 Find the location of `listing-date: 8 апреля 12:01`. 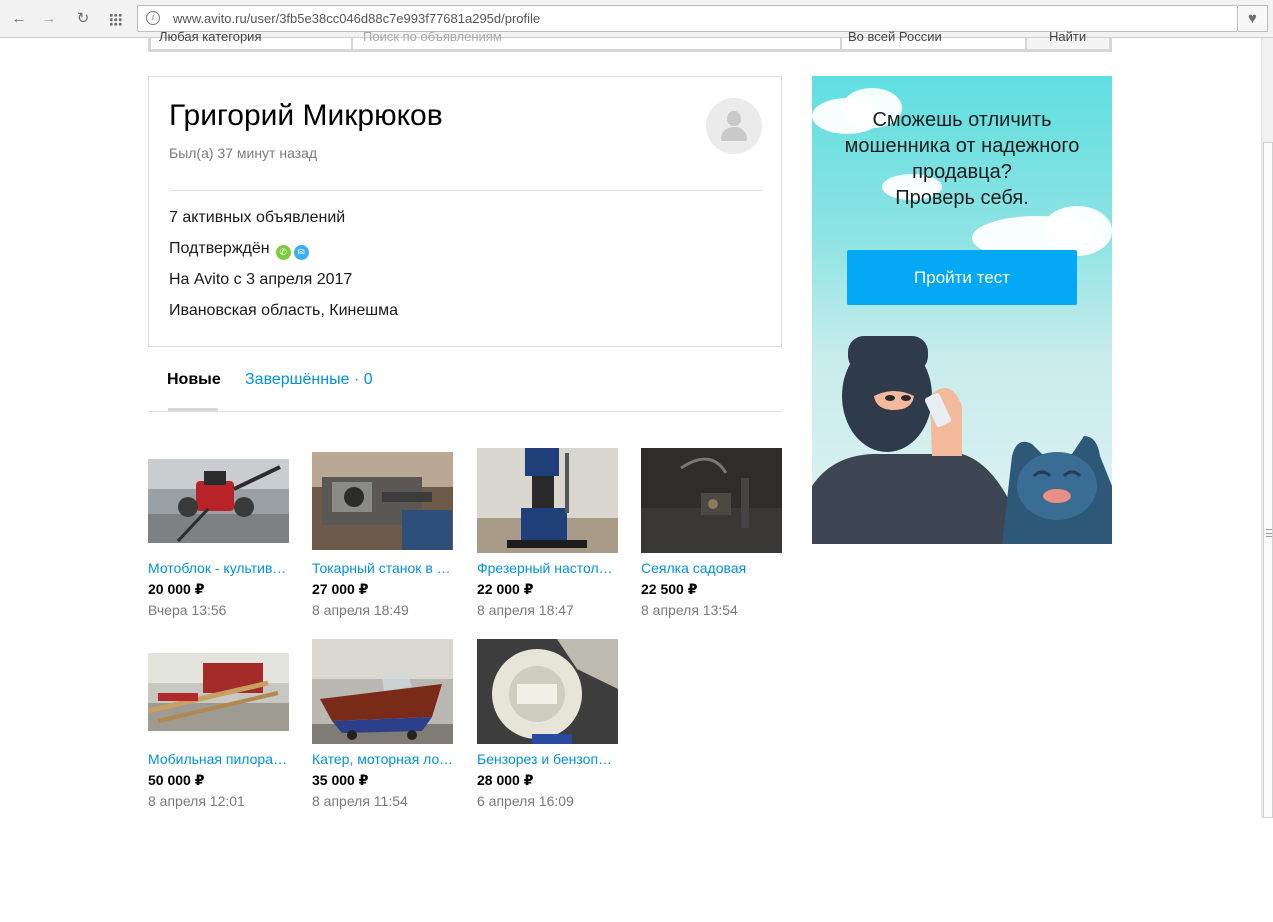

listing-date: 8 апреля 12:01 is located at coordinates (196, 801).